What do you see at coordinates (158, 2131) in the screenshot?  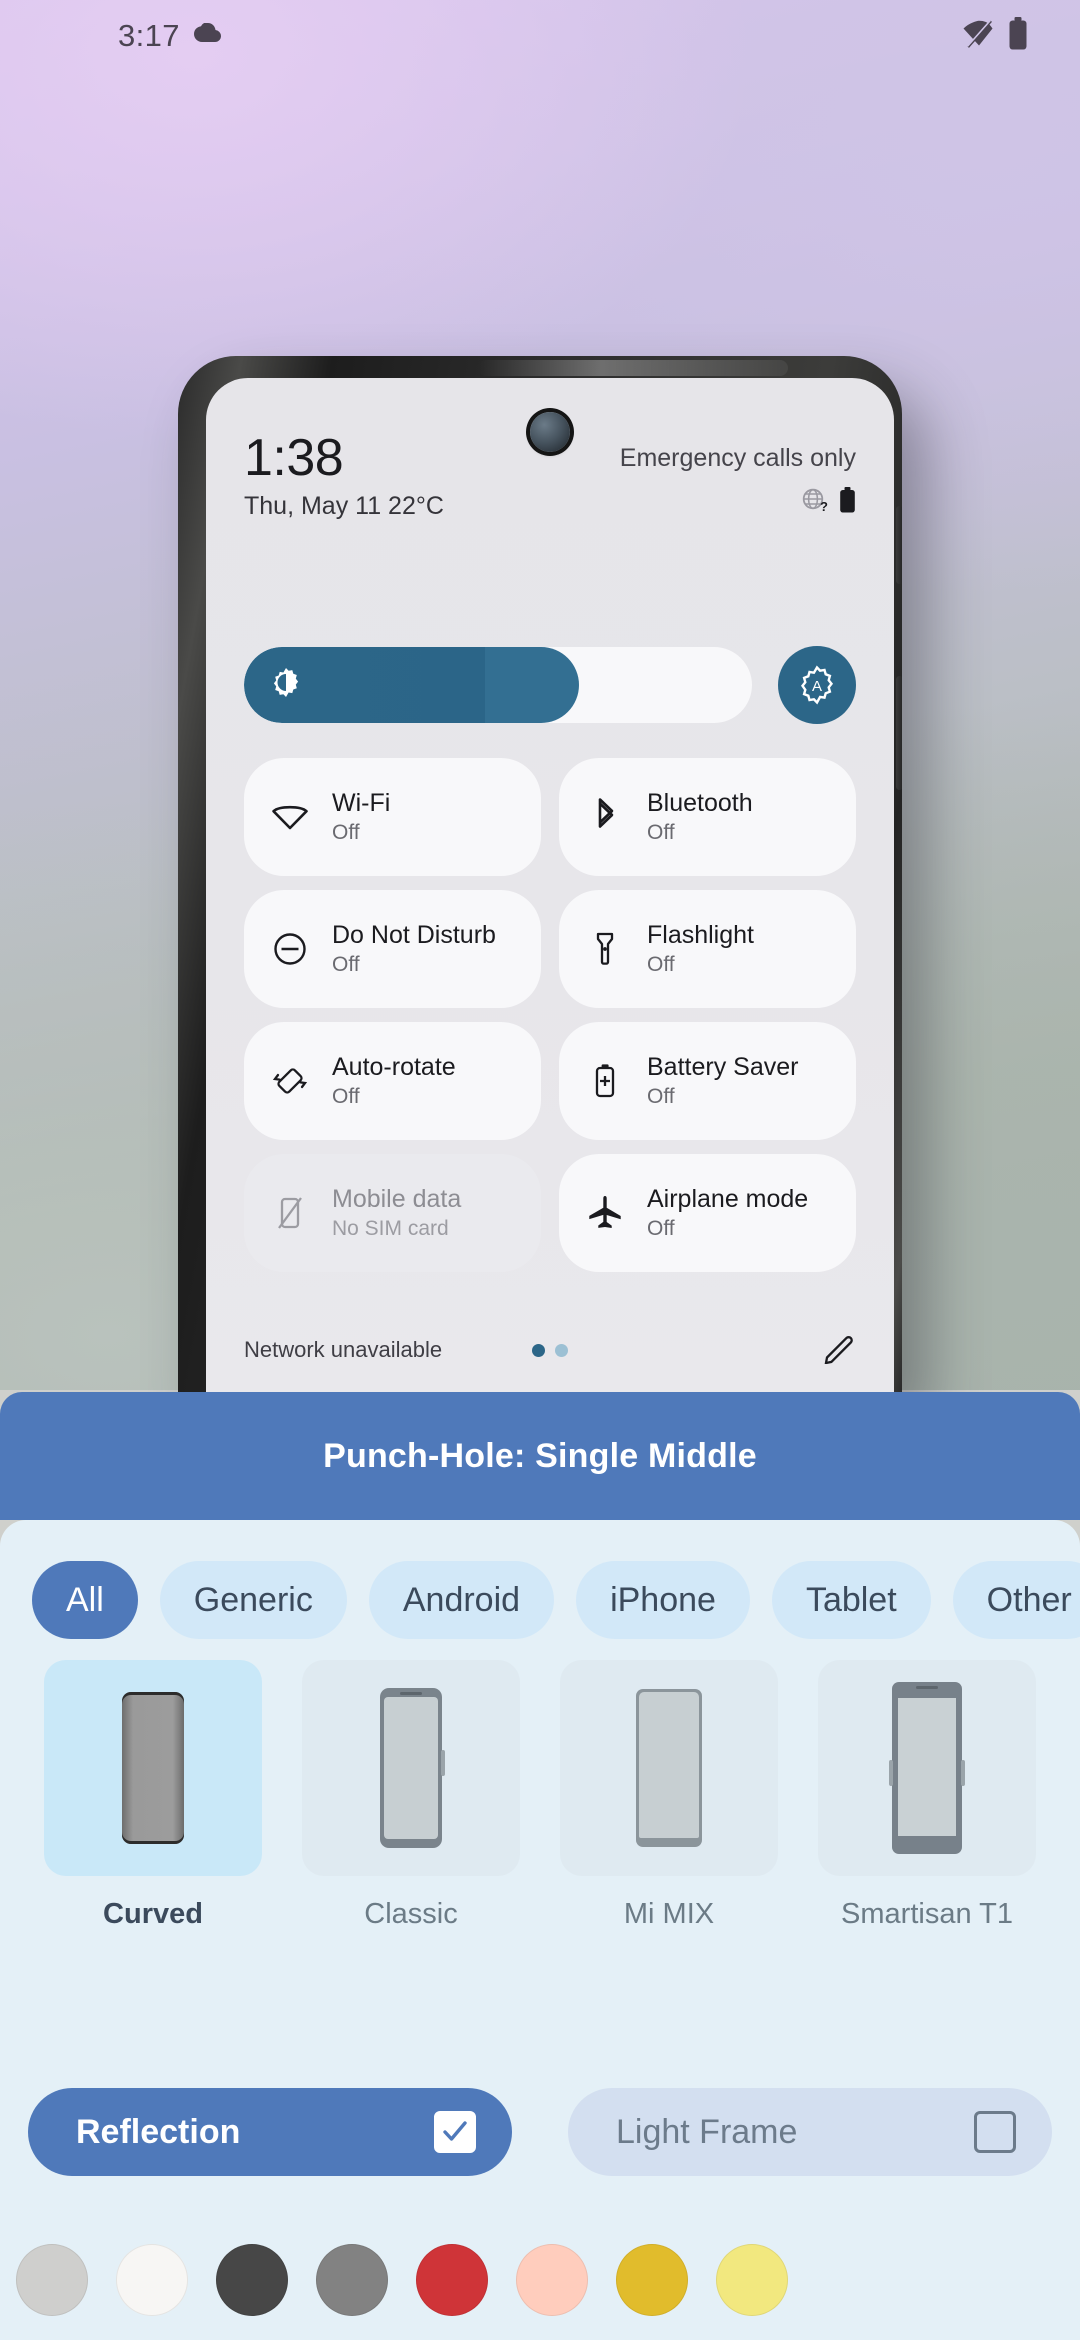 I see `toggle-label: Reflection` at bounding box center [158, 2131].